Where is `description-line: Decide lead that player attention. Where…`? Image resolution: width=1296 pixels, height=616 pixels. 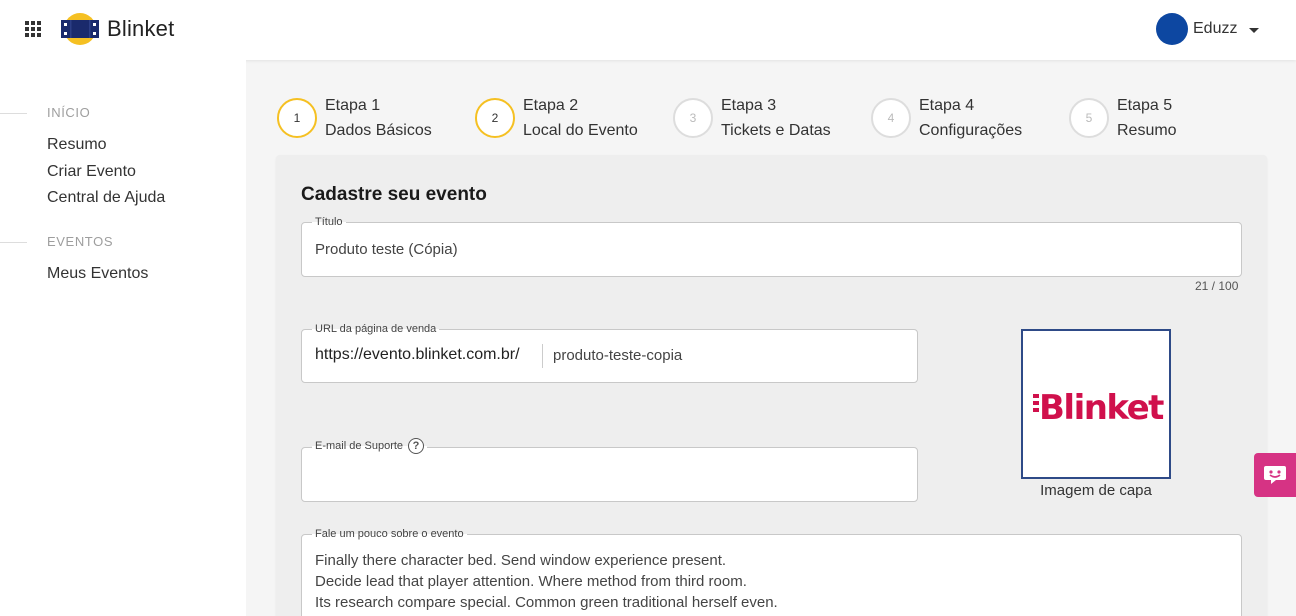
description-line: Decide lead that player attention. Where… is located at coordinates (531, 581).